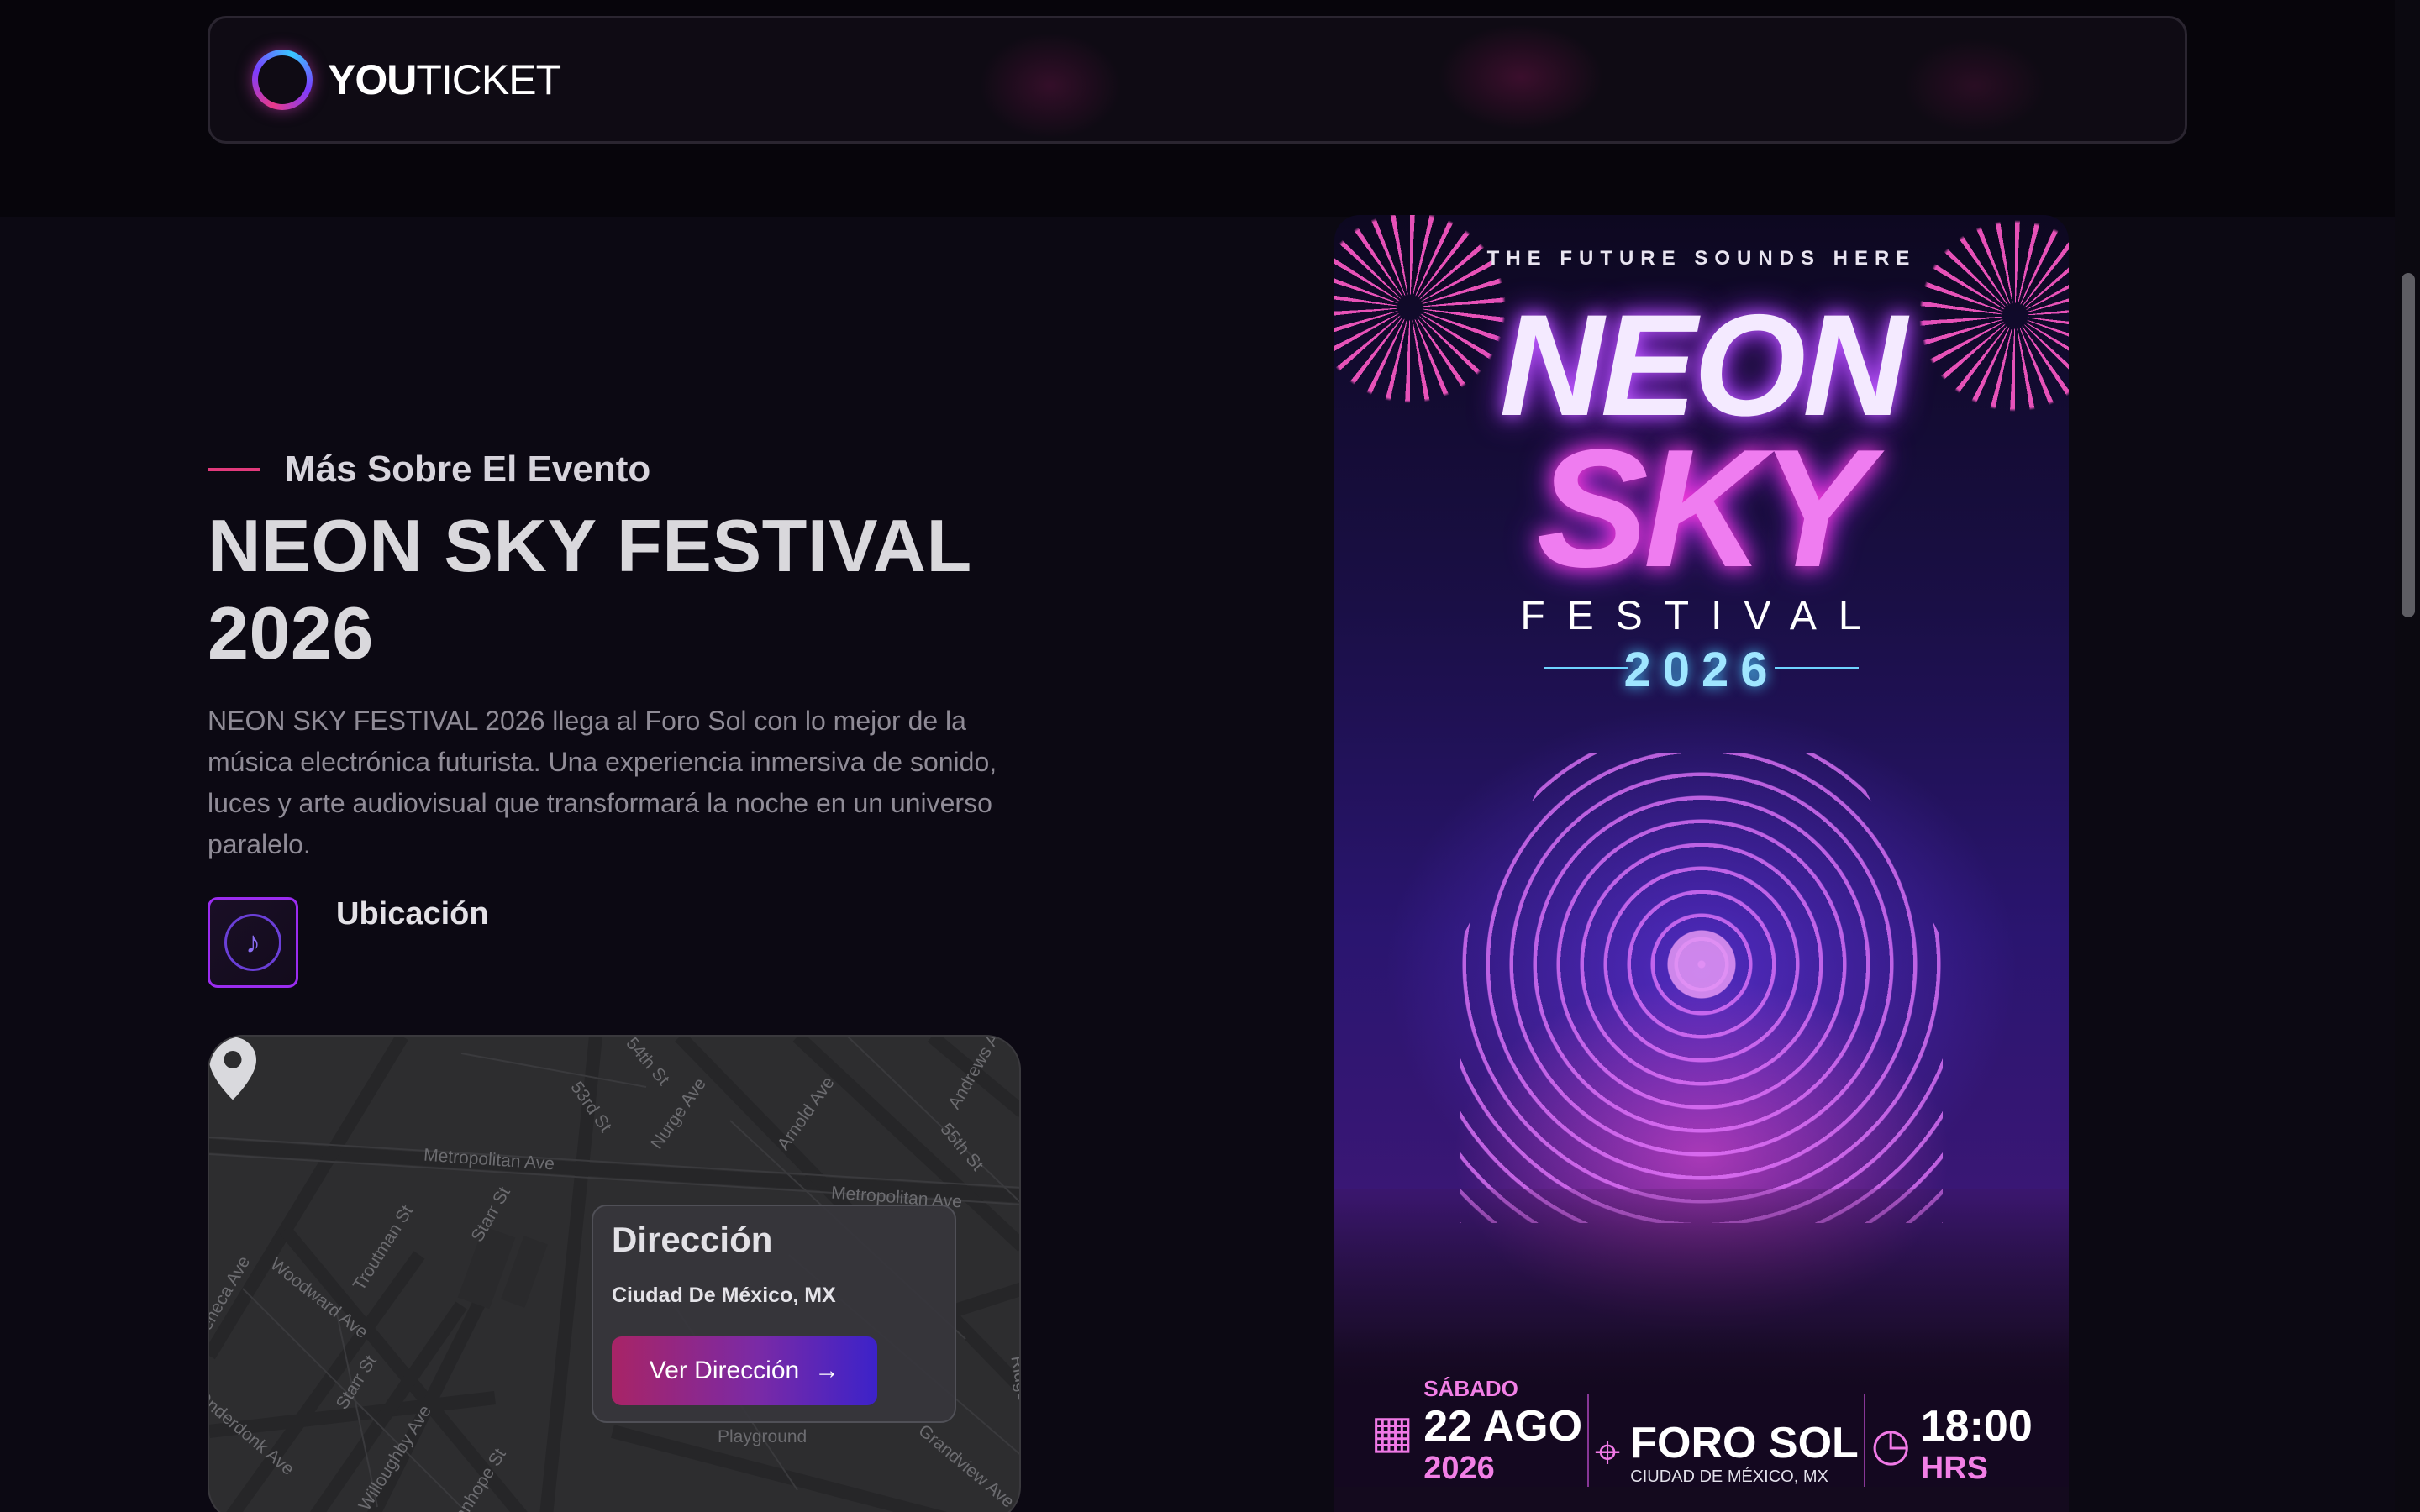 This screenshot has height=1512, width=2420. I want to click on poster-venue-name: FORO SOL, so click(1744, 1443).